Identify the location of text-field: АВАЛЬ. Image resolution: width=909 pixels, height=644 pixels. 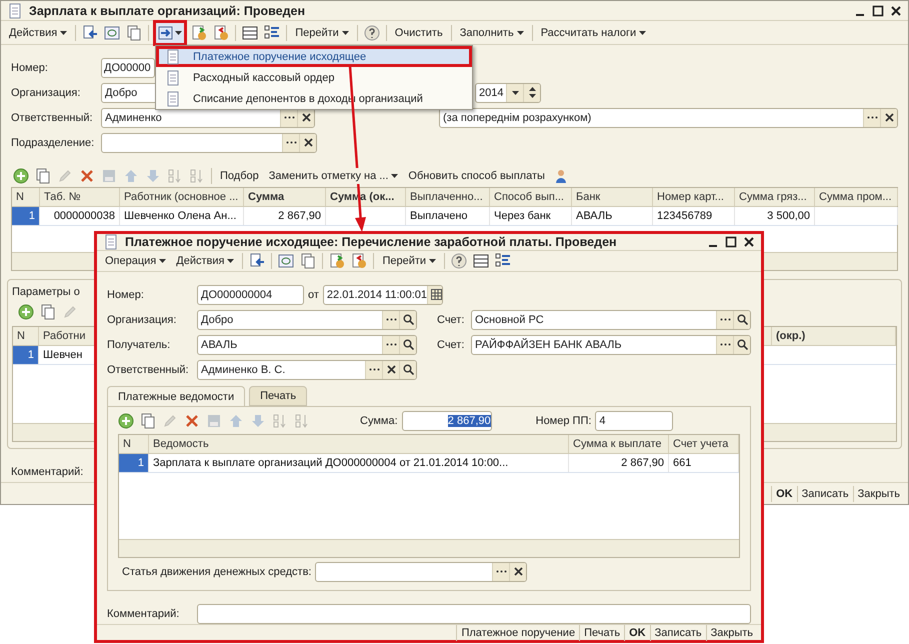
(307, 344).